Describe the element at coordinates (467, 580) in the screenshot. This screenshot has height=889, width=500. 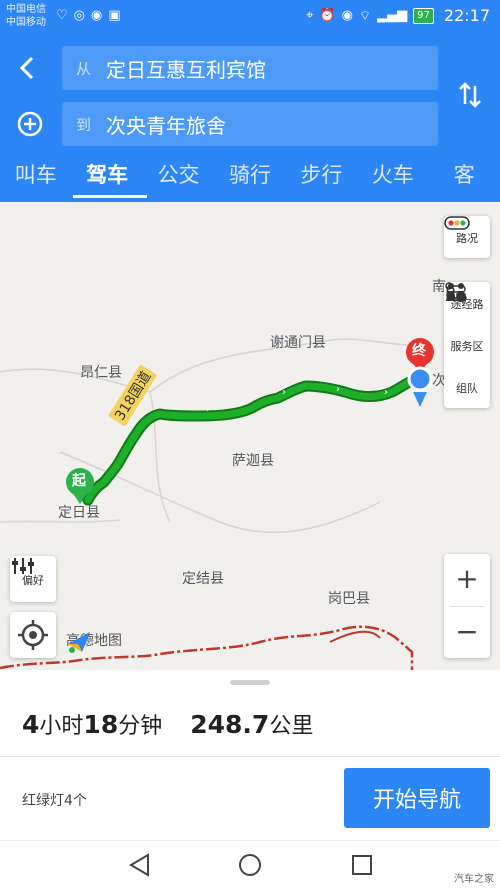
I see `zoom-in-button: +` at that location.